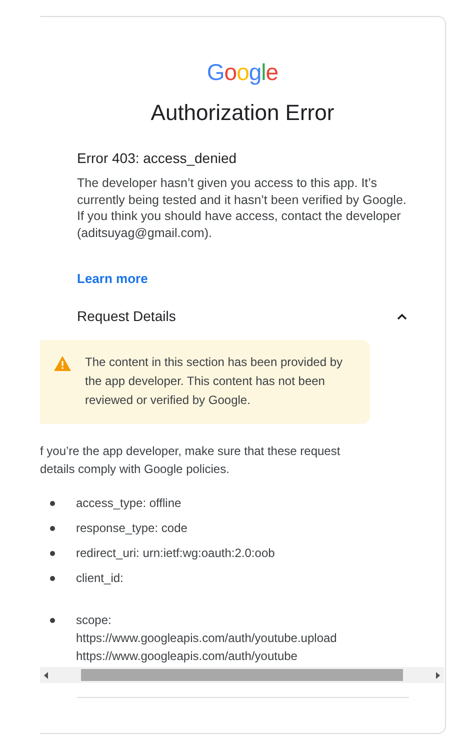  I want to click on request-details-toggle: Request Details, so click(126, 316).